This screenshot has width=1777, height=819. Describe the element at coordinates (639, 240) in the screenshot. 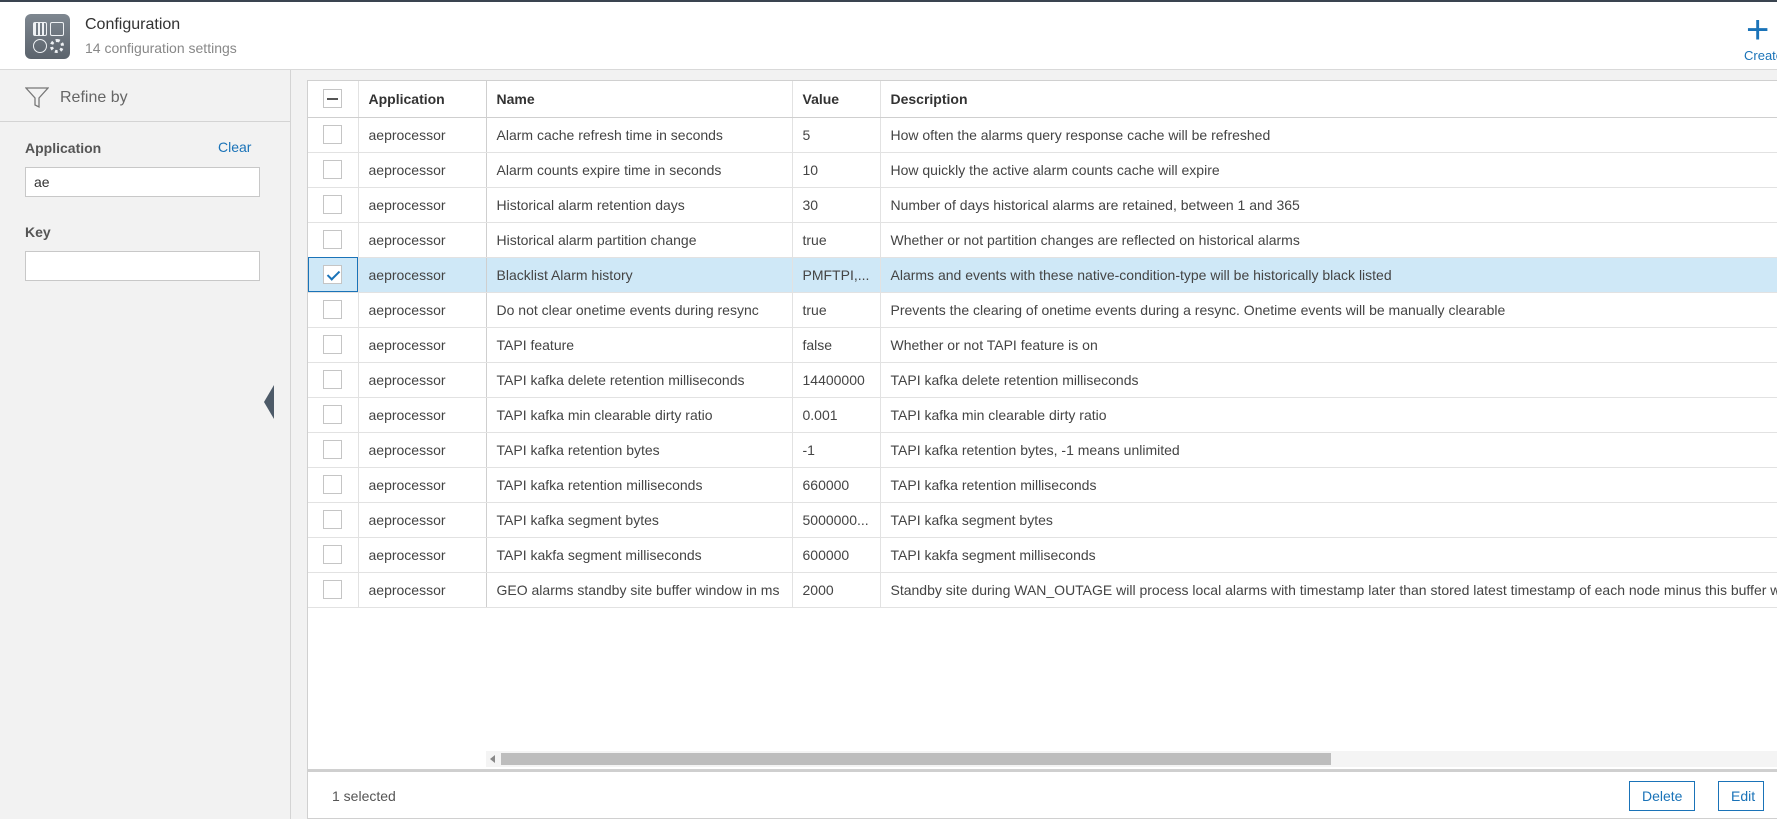

I see `cell-name: Historical alarm partition change` at that location.